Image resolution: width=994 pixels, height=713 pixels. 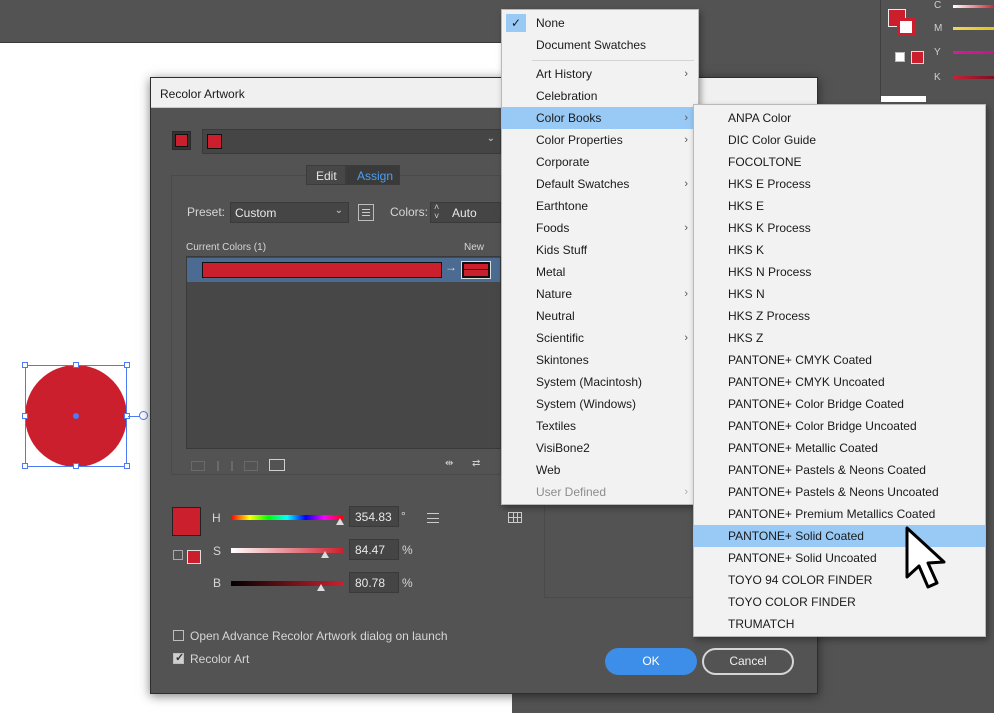 I want to click on submenu-item: HKS E Process, so click(x=839, y=184).